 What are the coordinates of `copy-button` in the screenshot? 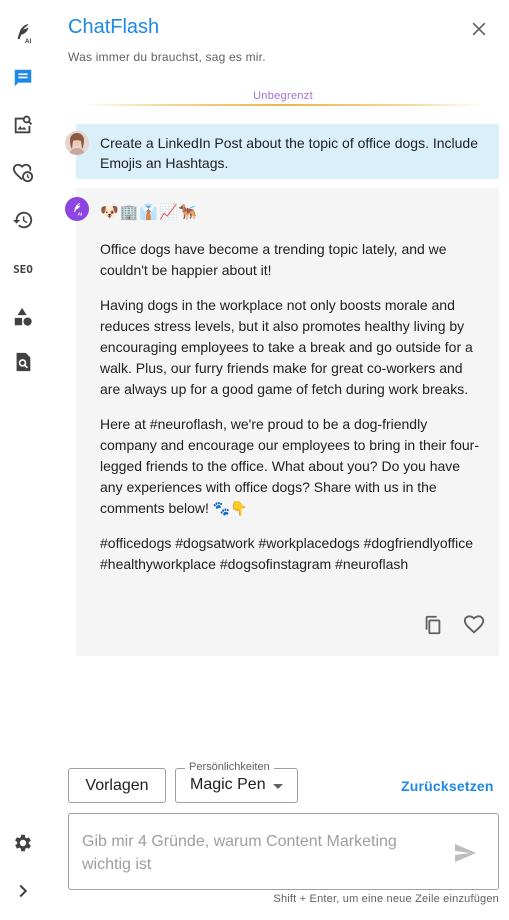 It's located at (433, 625).